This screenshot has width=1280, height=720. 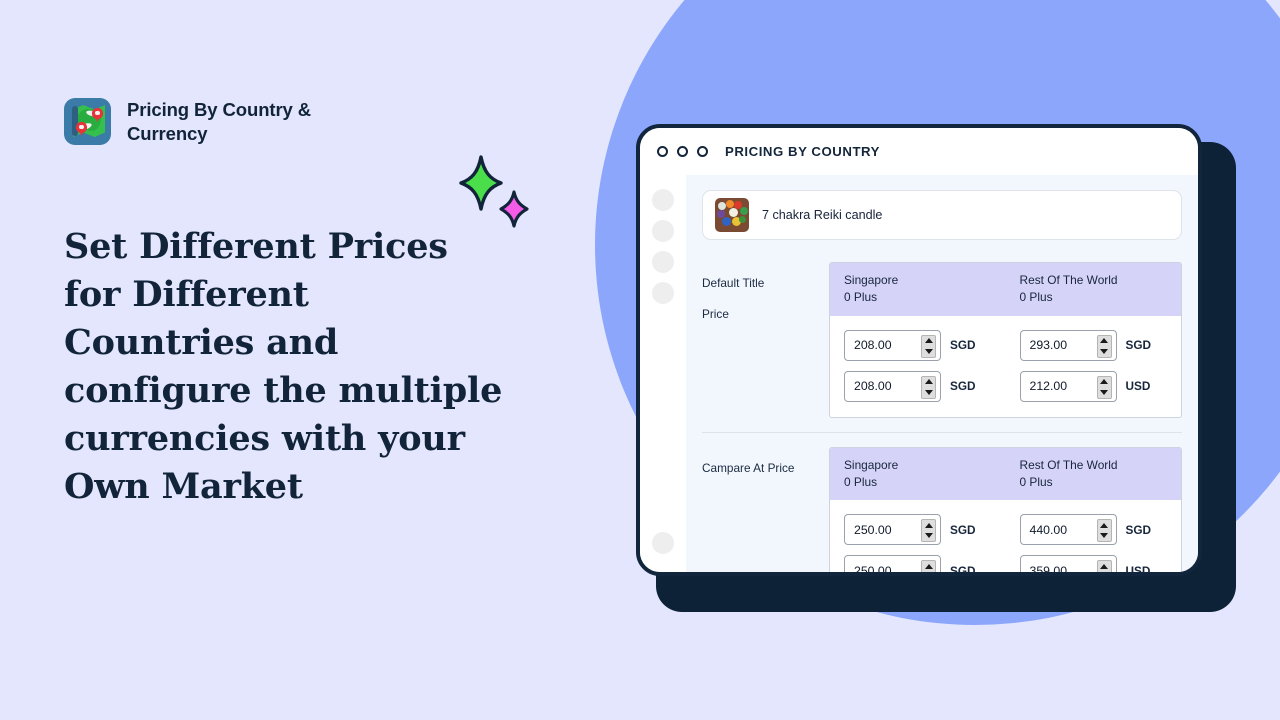 I want to click on product-name: 7 chakra Reiki candle, so click(x=822, y=215).